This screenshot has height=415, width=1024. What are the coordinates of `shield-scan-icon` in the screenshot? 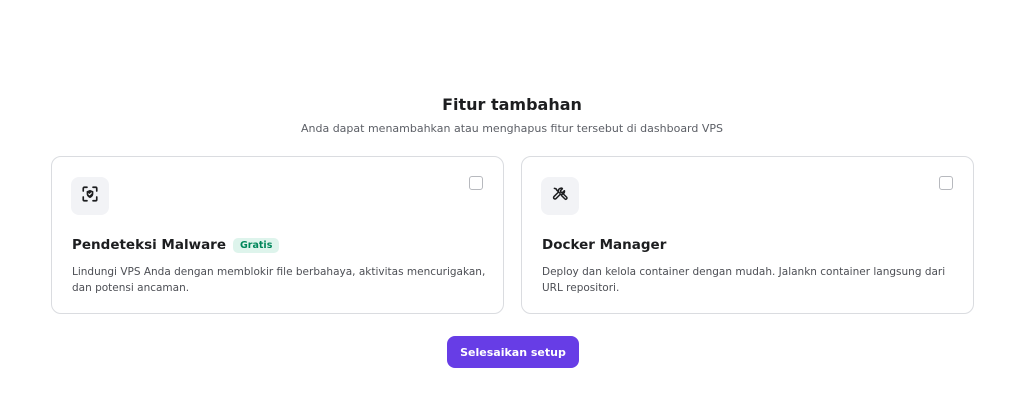 It's located at (90, 196).